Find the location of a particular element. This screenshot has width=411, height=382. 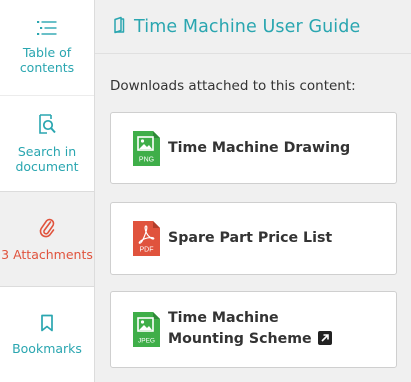

page-title: Time Machine User Guide is located at coordinates (247, 26).